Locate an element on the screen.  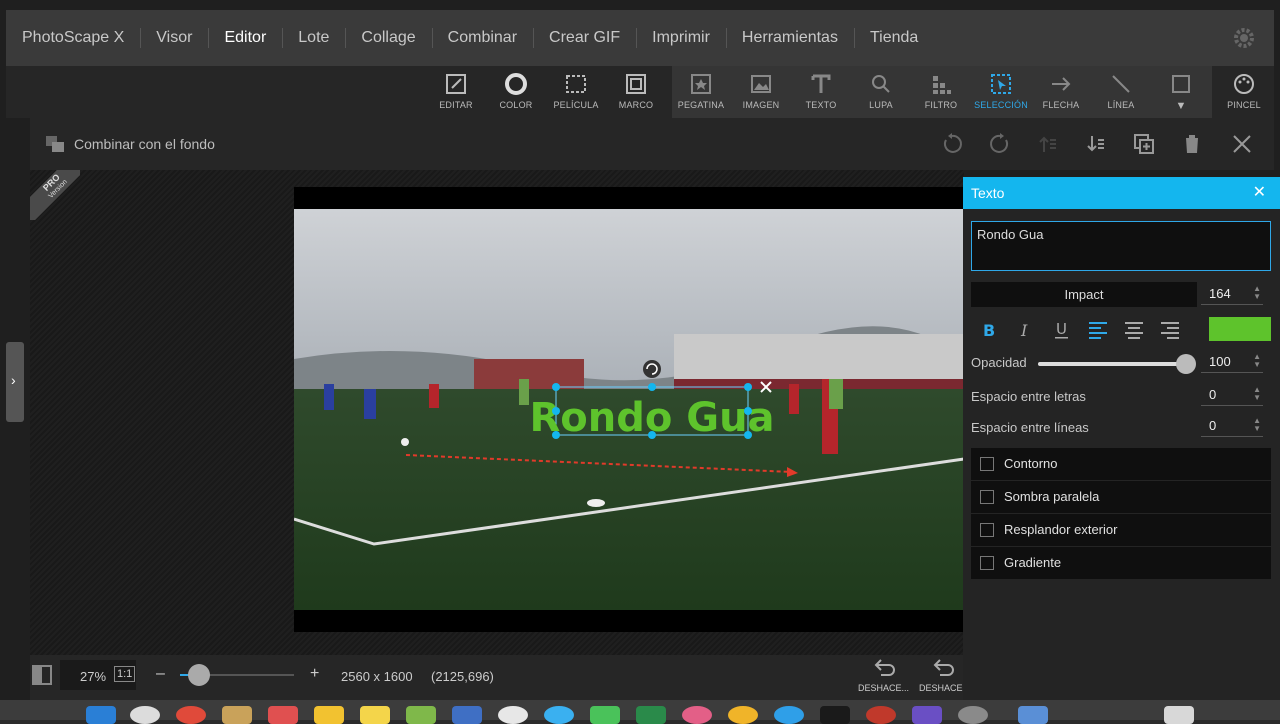
excel-dock-icon is located at coordinates (651, 715).